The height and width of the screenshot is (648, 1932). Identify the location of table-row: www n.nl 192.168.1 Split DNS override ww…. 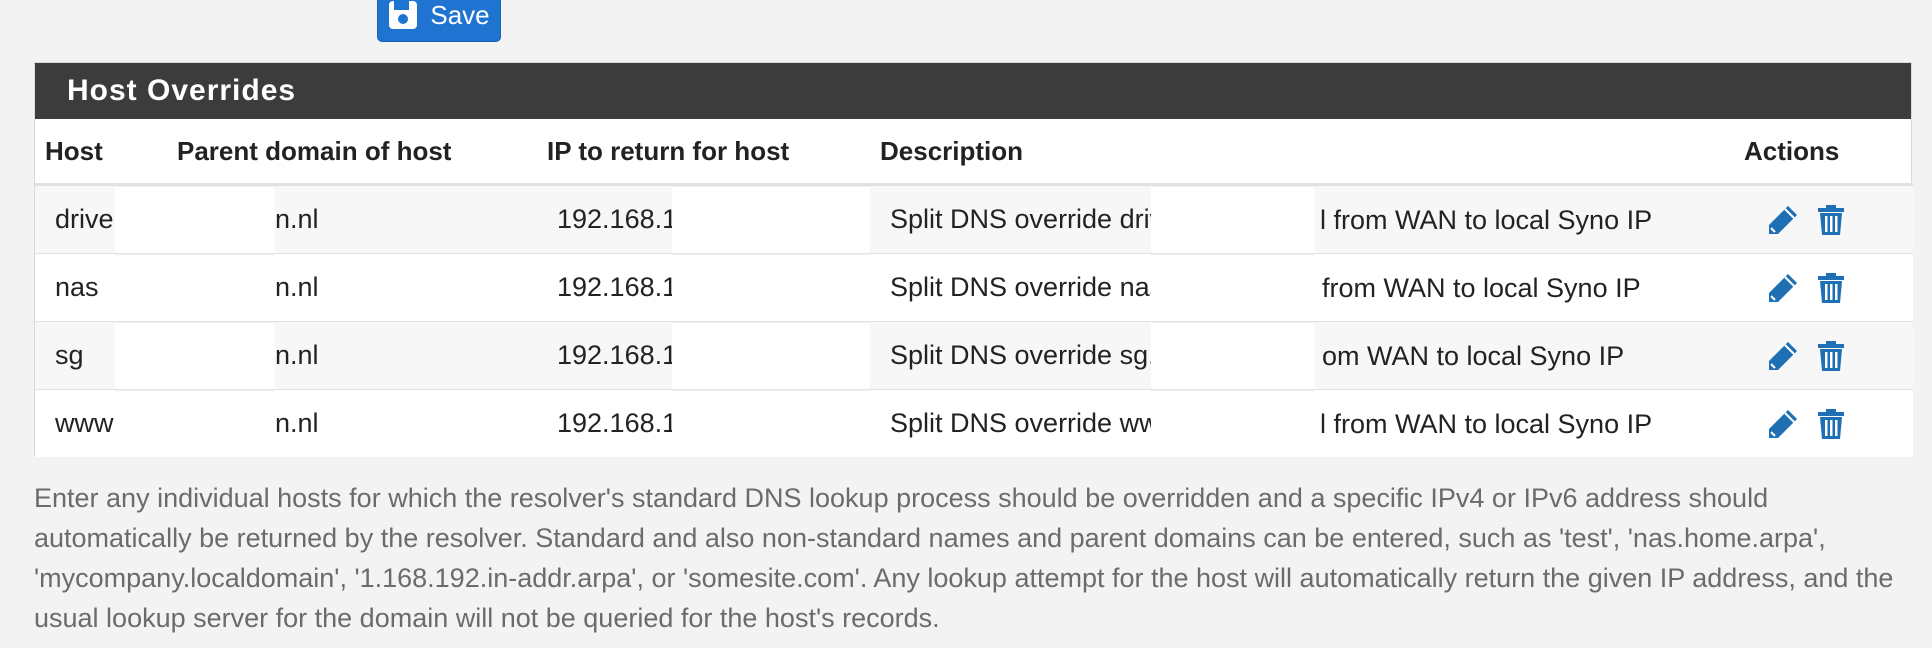
(974, 423).